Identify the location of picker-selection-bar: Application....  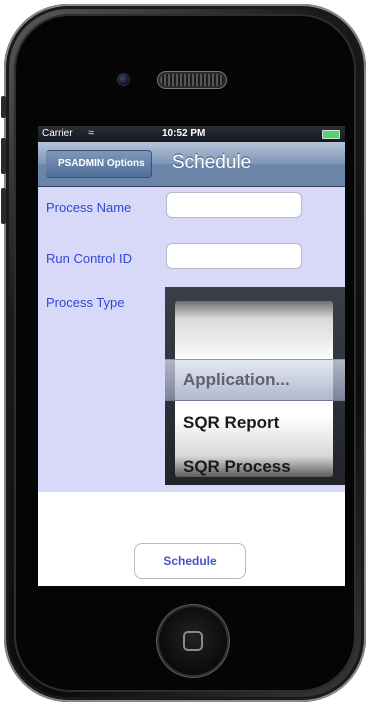
(255, 380).